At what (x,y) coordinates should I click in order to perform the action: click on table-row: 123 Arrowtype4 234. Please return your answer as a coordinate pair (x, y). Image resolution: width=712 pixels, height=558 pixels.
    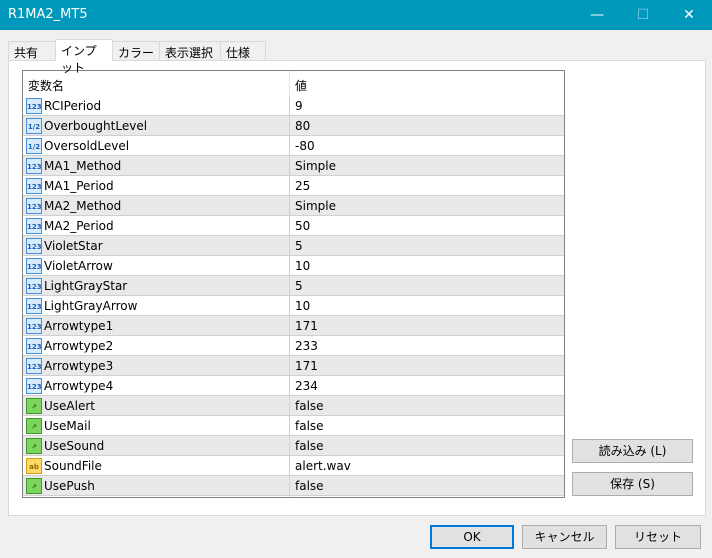
    Looking at the image, I should click on (293, 386).